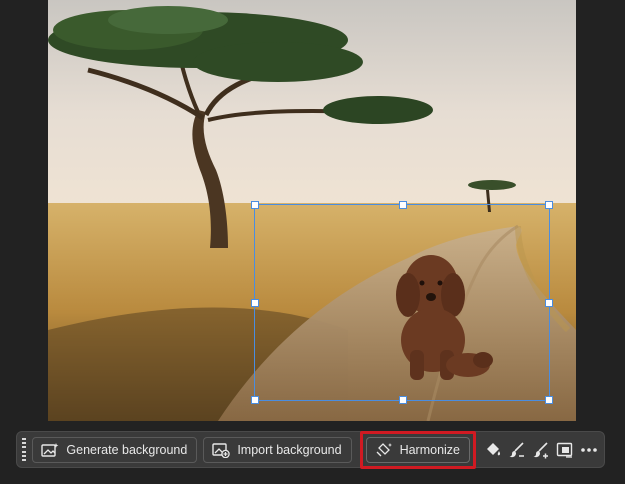 Image resolution: width=625 pixels, height=484 pixels. I want to click on harmonize-button: Harmonize, so click(417, 449).